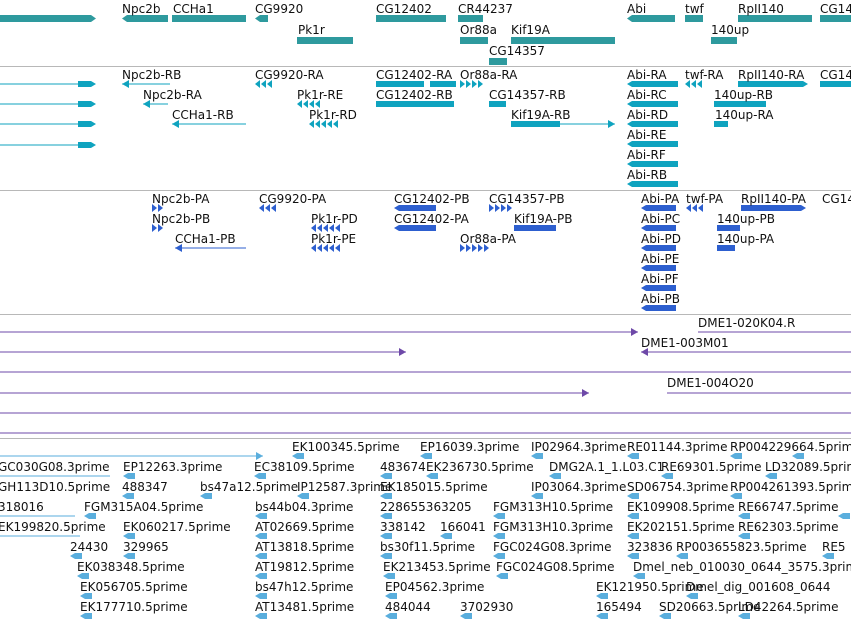 This screenshot has width=851, height=622. Describe the element at coordinates (578, 487) in the screenshot. I see `est-feature-label: IP03064.3prime` at that location.